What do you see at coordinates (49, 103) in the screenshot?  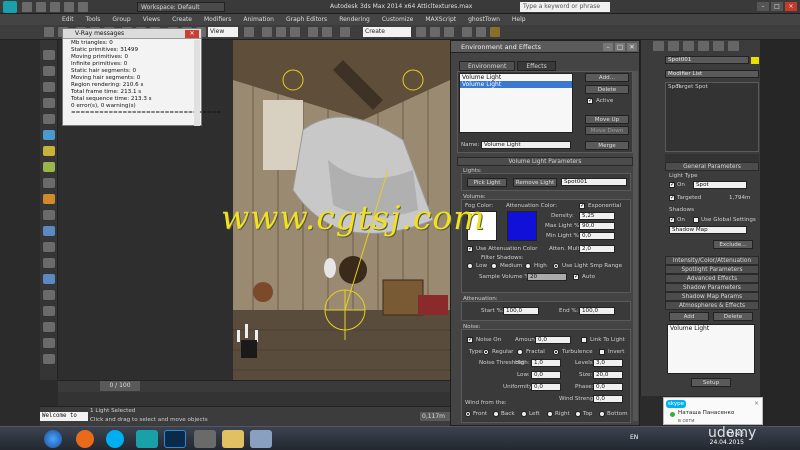 I see `tool-4-icon` at bounding box center [49, 103].